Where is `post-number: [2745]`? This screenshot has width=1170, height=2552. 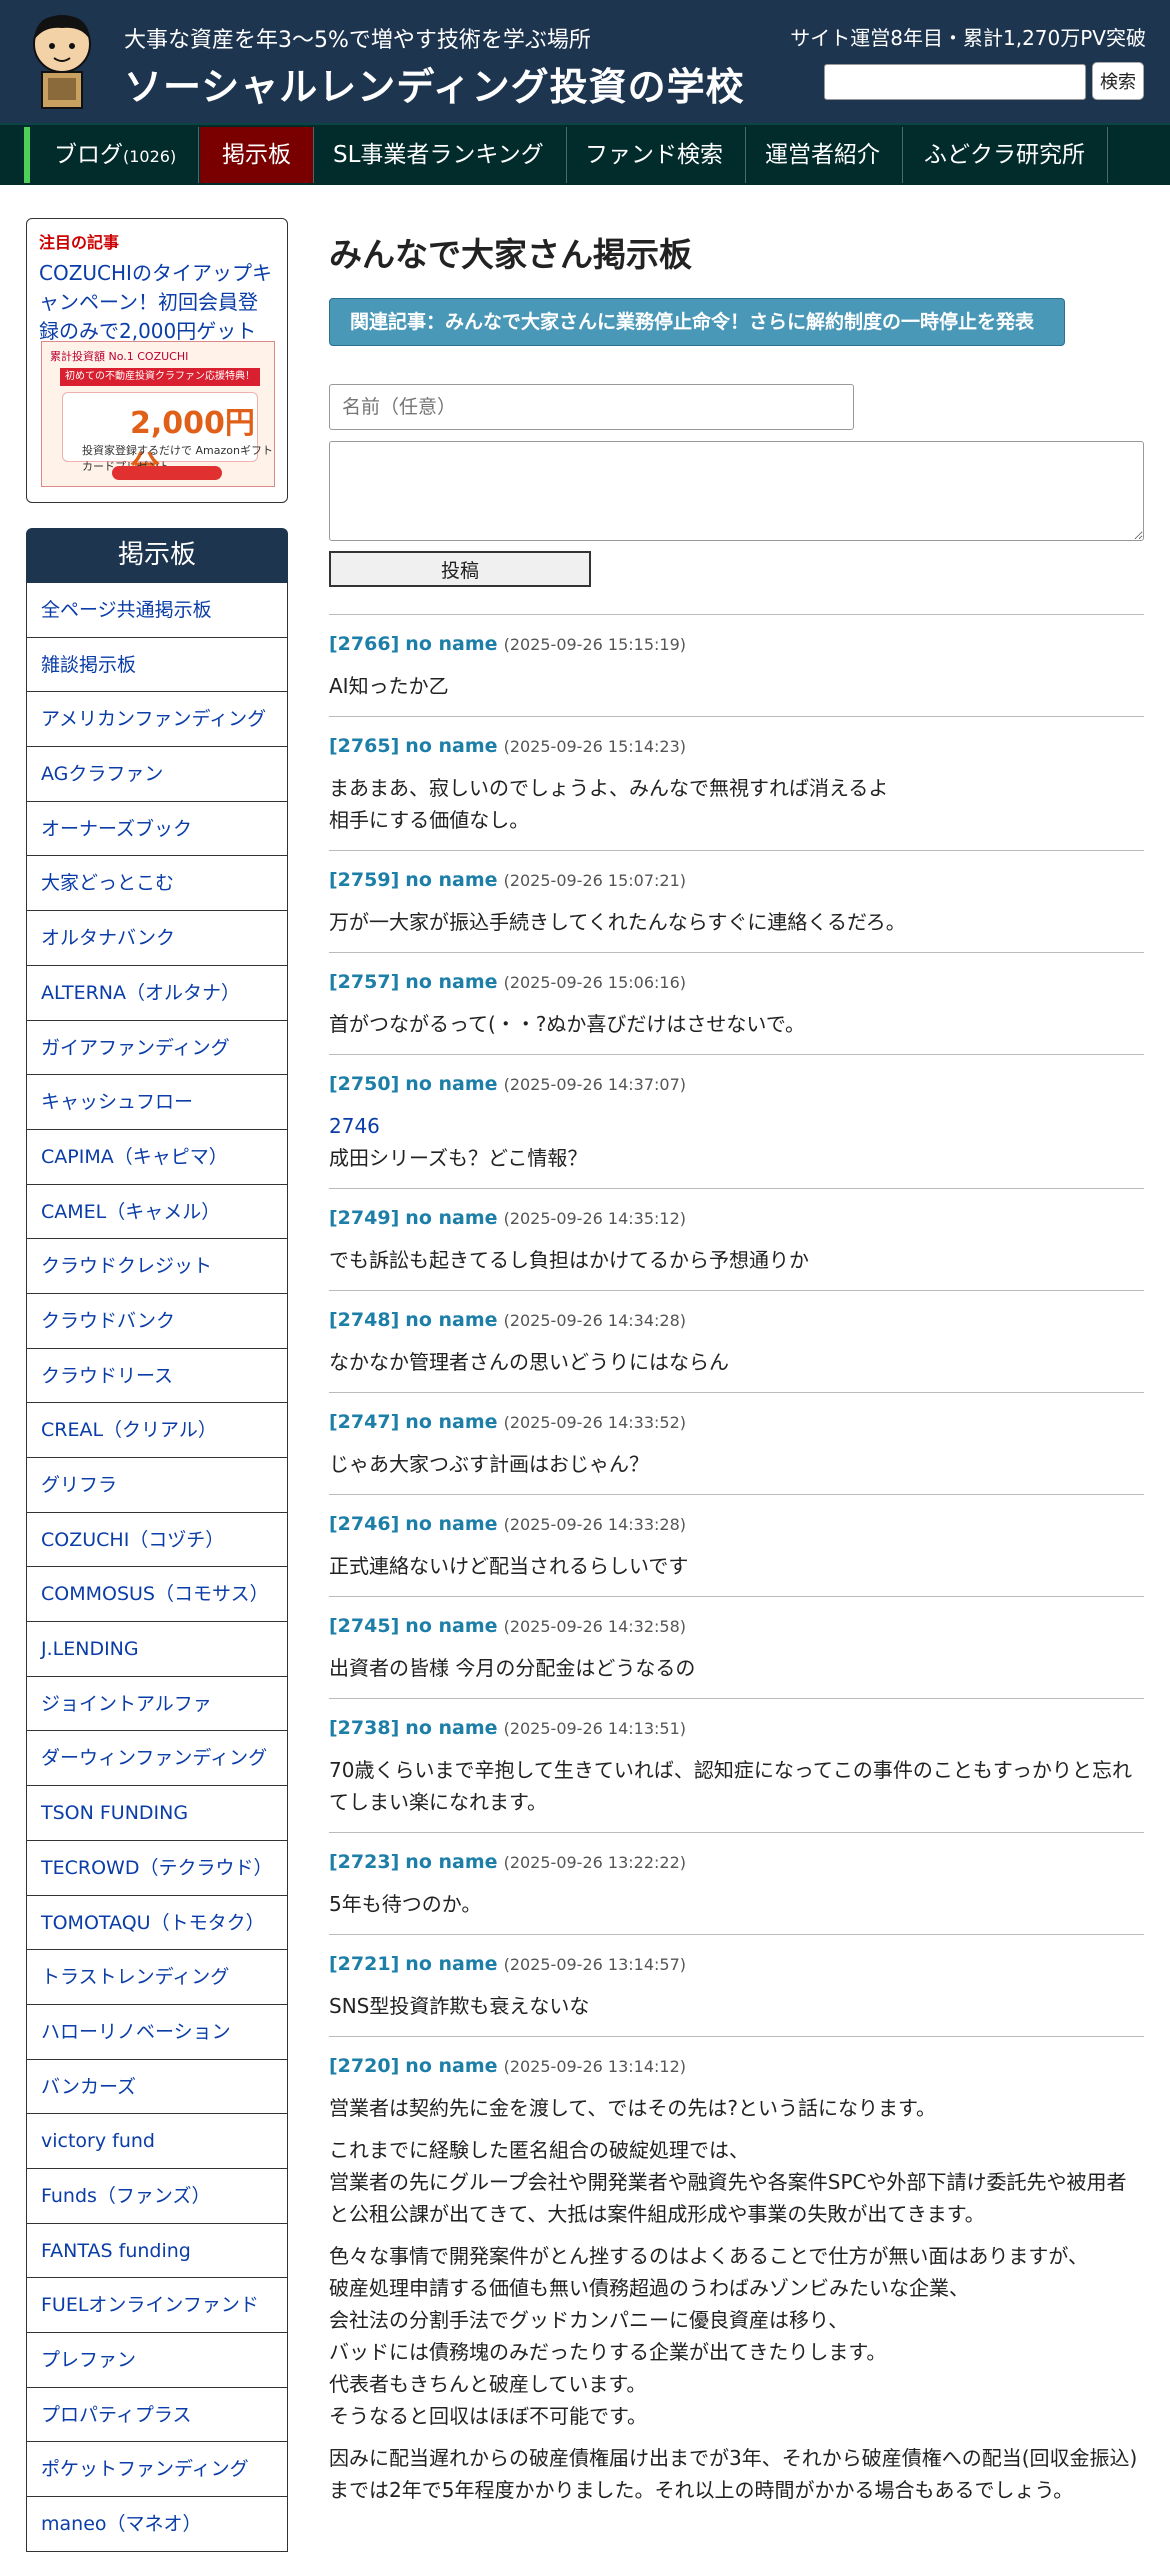
post-number: [2745] is located at coordinates (364, 1626).